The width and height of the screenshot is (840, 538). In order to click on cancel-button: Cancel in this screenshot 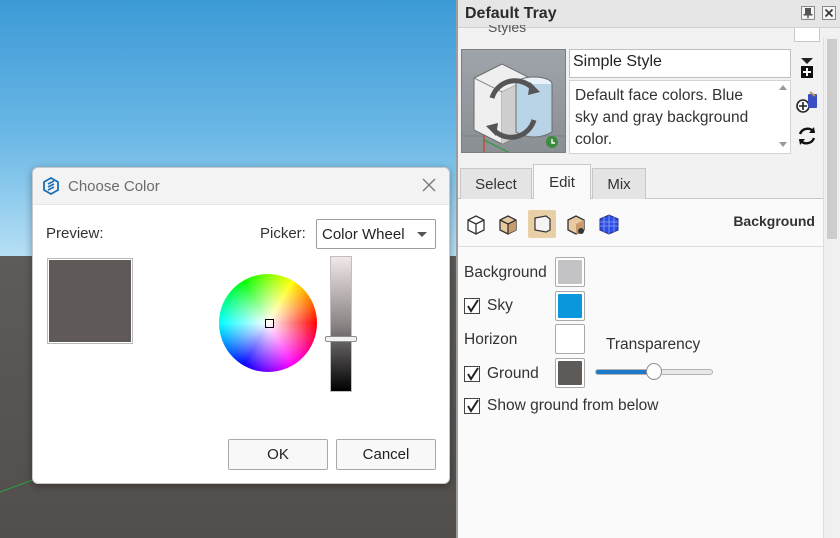, I will do `click(386, 454)`.